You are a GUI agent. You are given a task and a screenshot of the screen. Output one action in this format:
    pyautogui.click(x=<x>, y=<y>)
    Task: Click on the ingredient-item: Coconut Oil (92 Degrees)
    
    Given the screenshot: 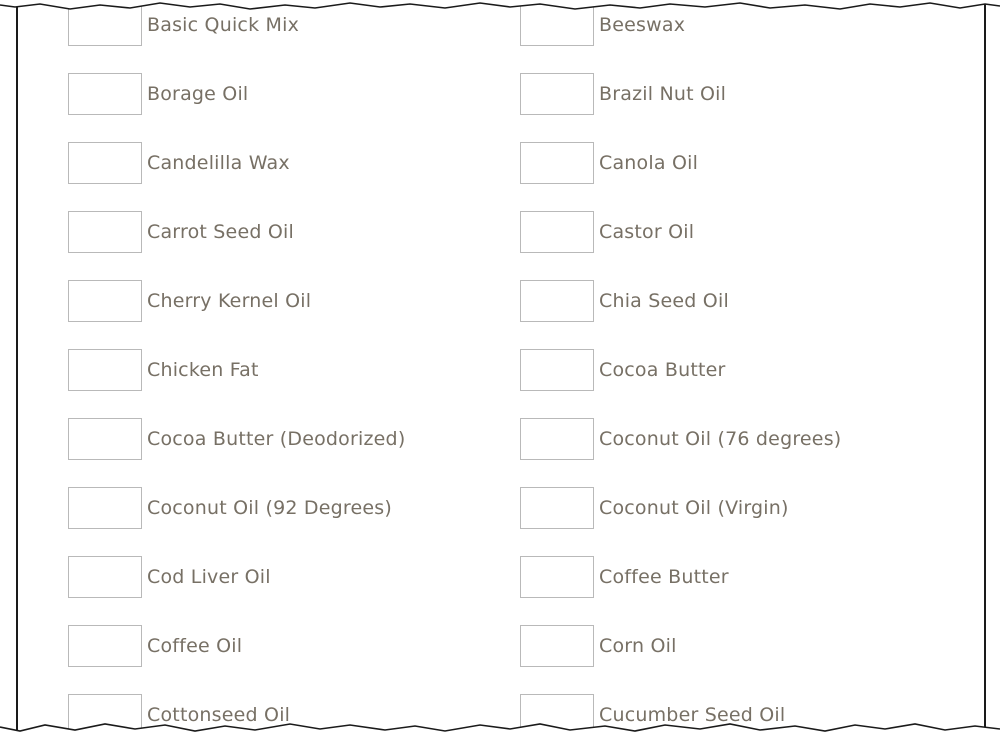 What is the action you would take?
    pyautogui.click(x=230, y=508)
    